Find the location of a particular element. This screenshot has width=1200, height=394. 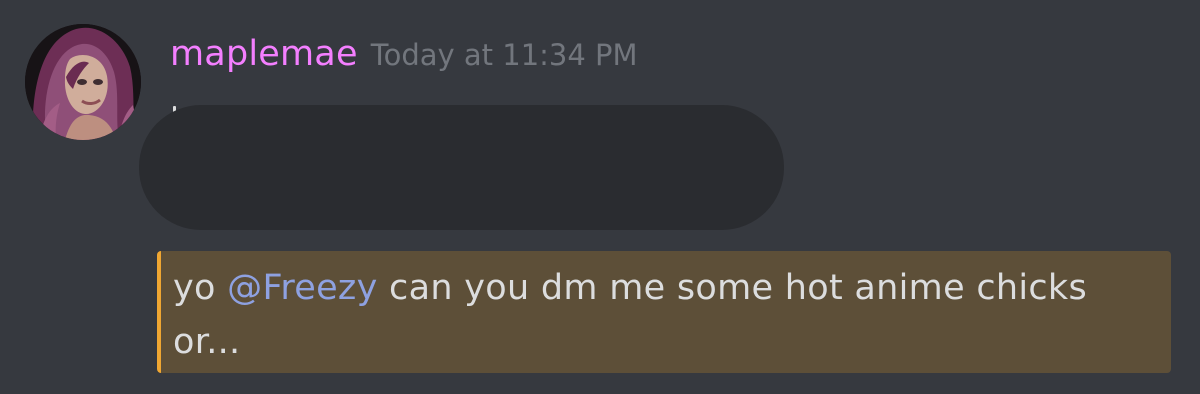

avatar-photo is located at coordinates (83, 82).